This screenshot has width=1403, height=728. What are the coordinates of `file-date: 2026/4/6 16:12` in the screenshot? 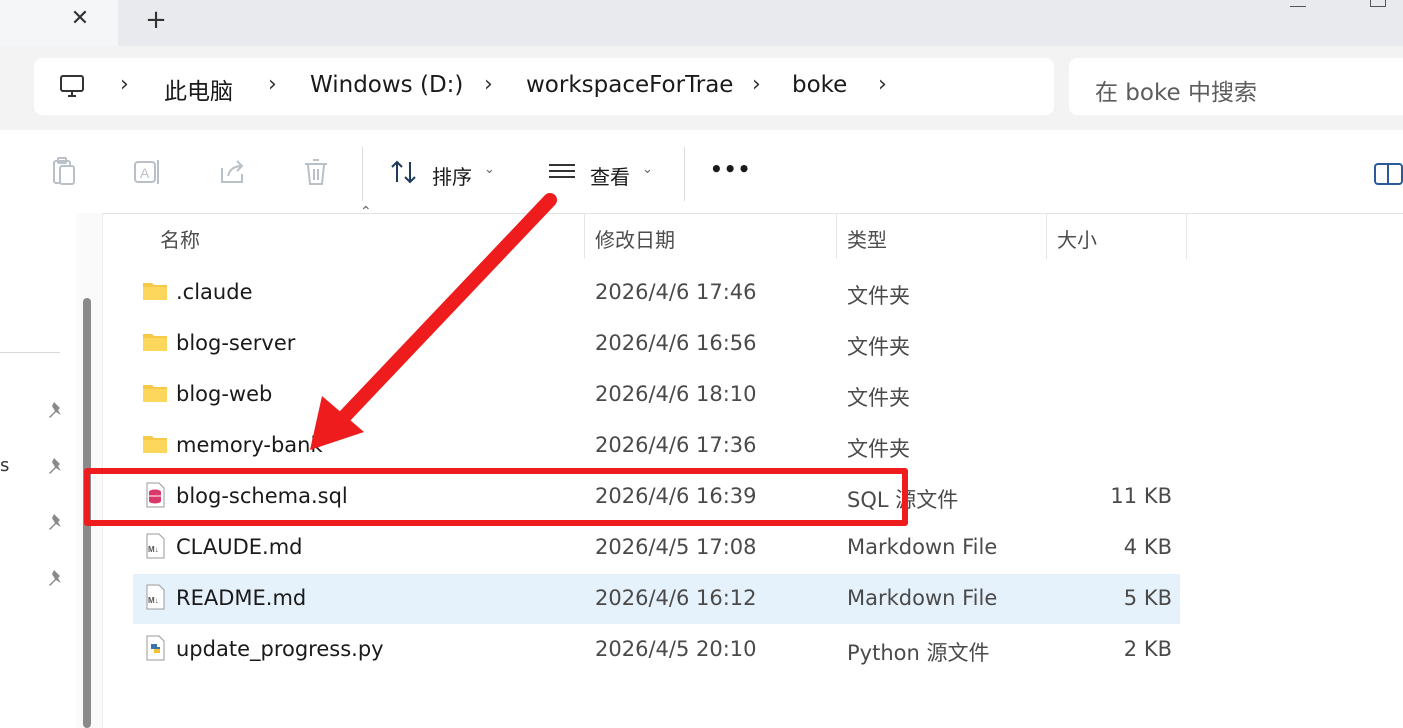 It's located at (676, 598).